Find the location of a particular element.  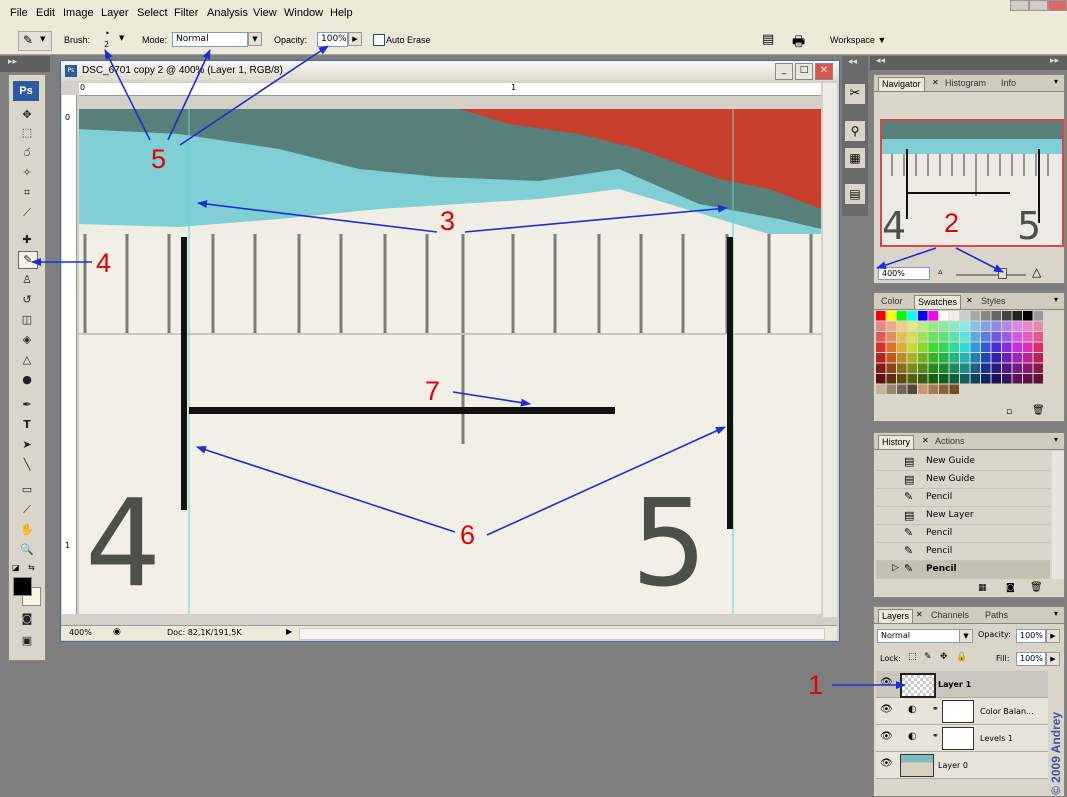

auto-erase-checkbox is located at coordinates (379, 40).